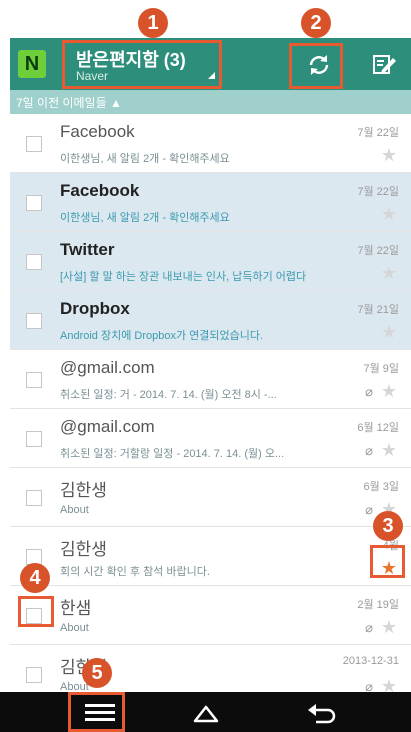 This screenshot has width=411, height=732. Describe the element at coordinates (381, 487) in the screenshot. I see `email-date: 6월 3일` at that location.